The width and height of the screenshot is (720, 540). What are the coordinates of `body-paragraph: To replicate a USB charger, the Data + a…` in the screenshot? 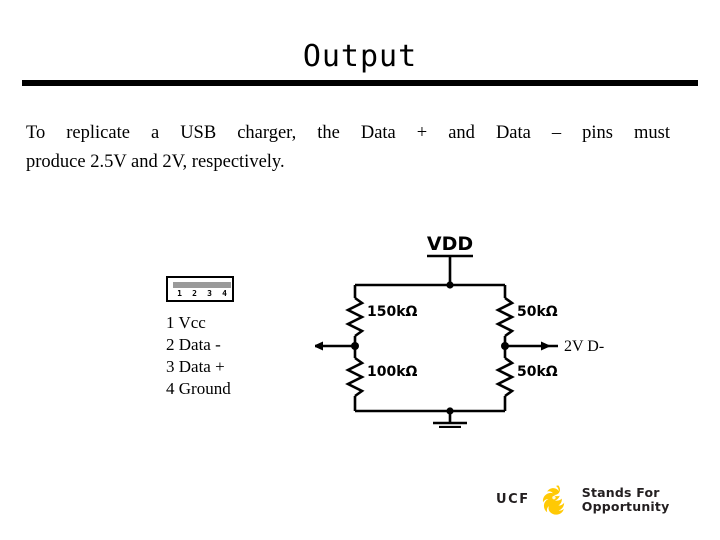 It's located at (348, 148).